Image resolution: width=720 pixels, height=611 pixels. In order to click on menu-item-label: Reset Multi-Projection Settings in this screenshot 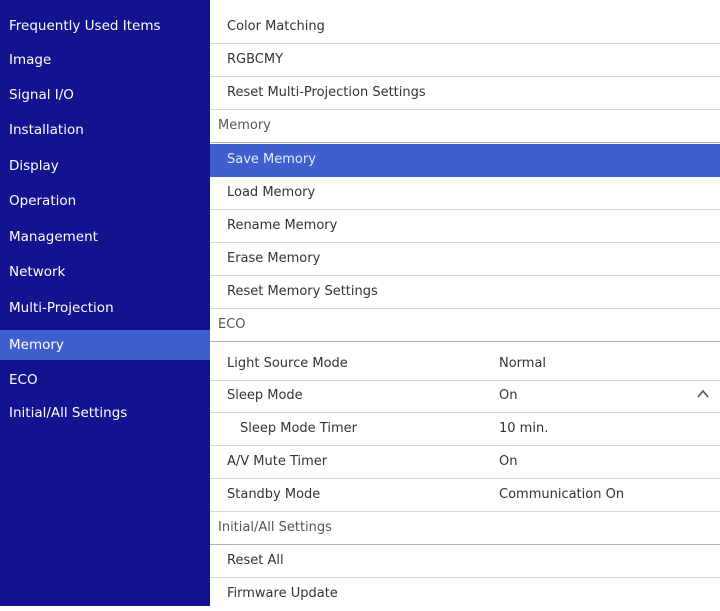, I will do `click(326, 92)`.